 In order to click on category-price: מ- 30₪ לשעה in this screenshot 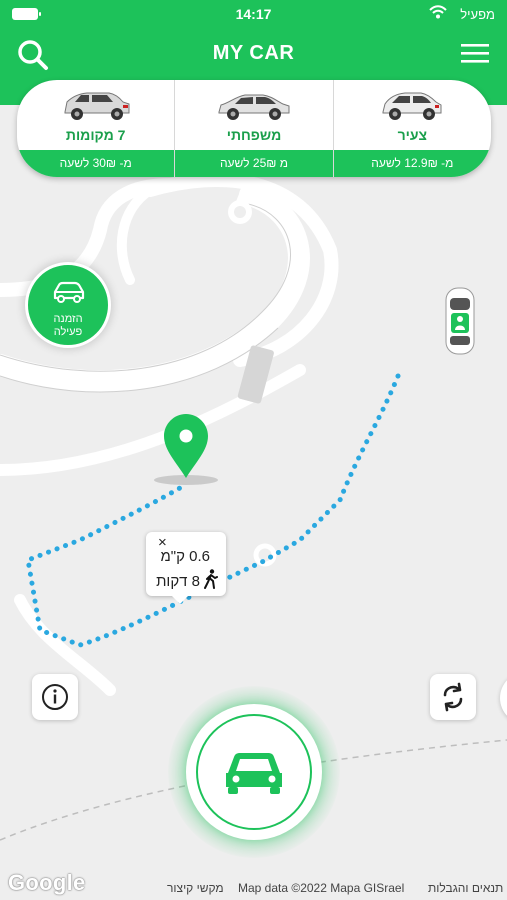, I will do `click(96, 163)`.